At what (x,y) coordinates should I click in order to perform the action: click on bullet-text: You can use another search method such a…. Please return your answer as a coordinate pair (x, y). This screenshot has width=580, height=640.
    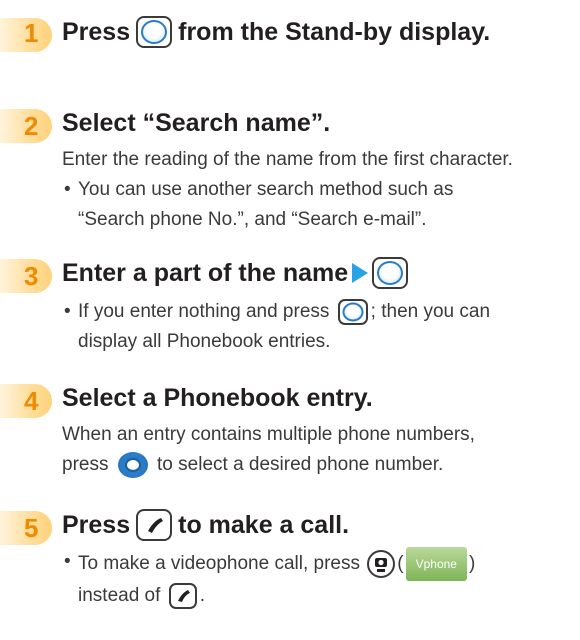
    Looking at the image, I should click on (266, 189).